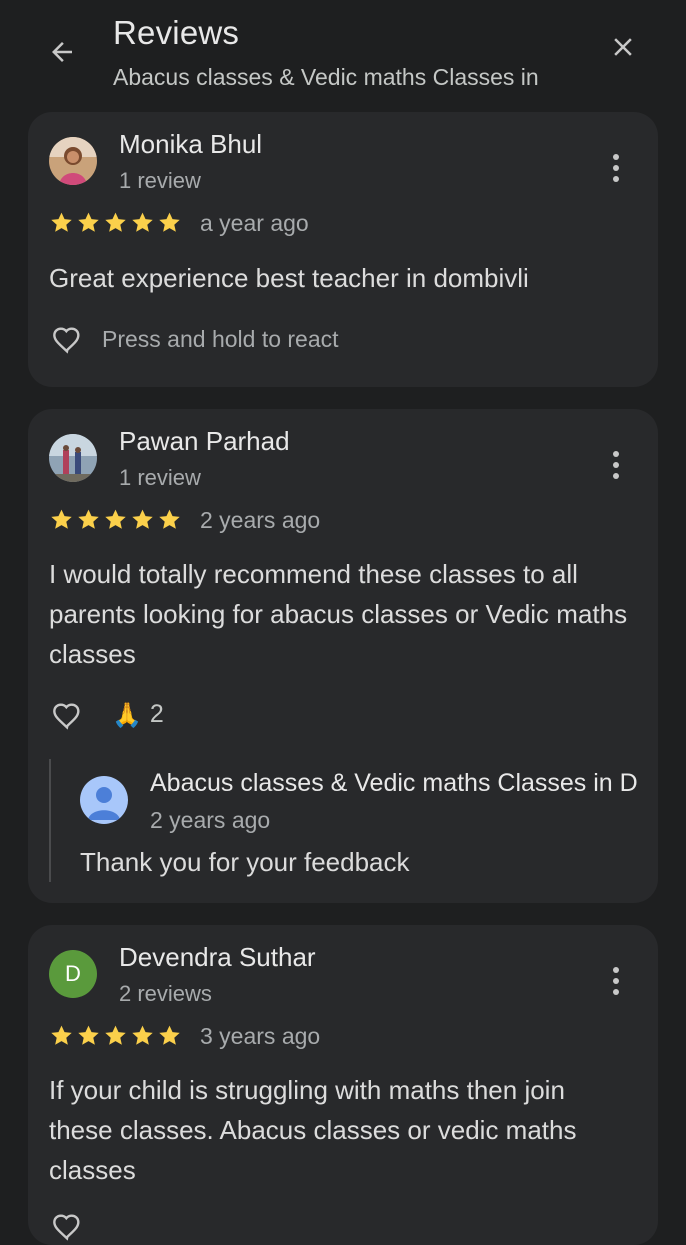 This screenshot has height=1245, width=686. What do you see at coordinates (165, 993) in the screenshot?
I see `review-count: 2 reviews` at bounding box center [165, 993].